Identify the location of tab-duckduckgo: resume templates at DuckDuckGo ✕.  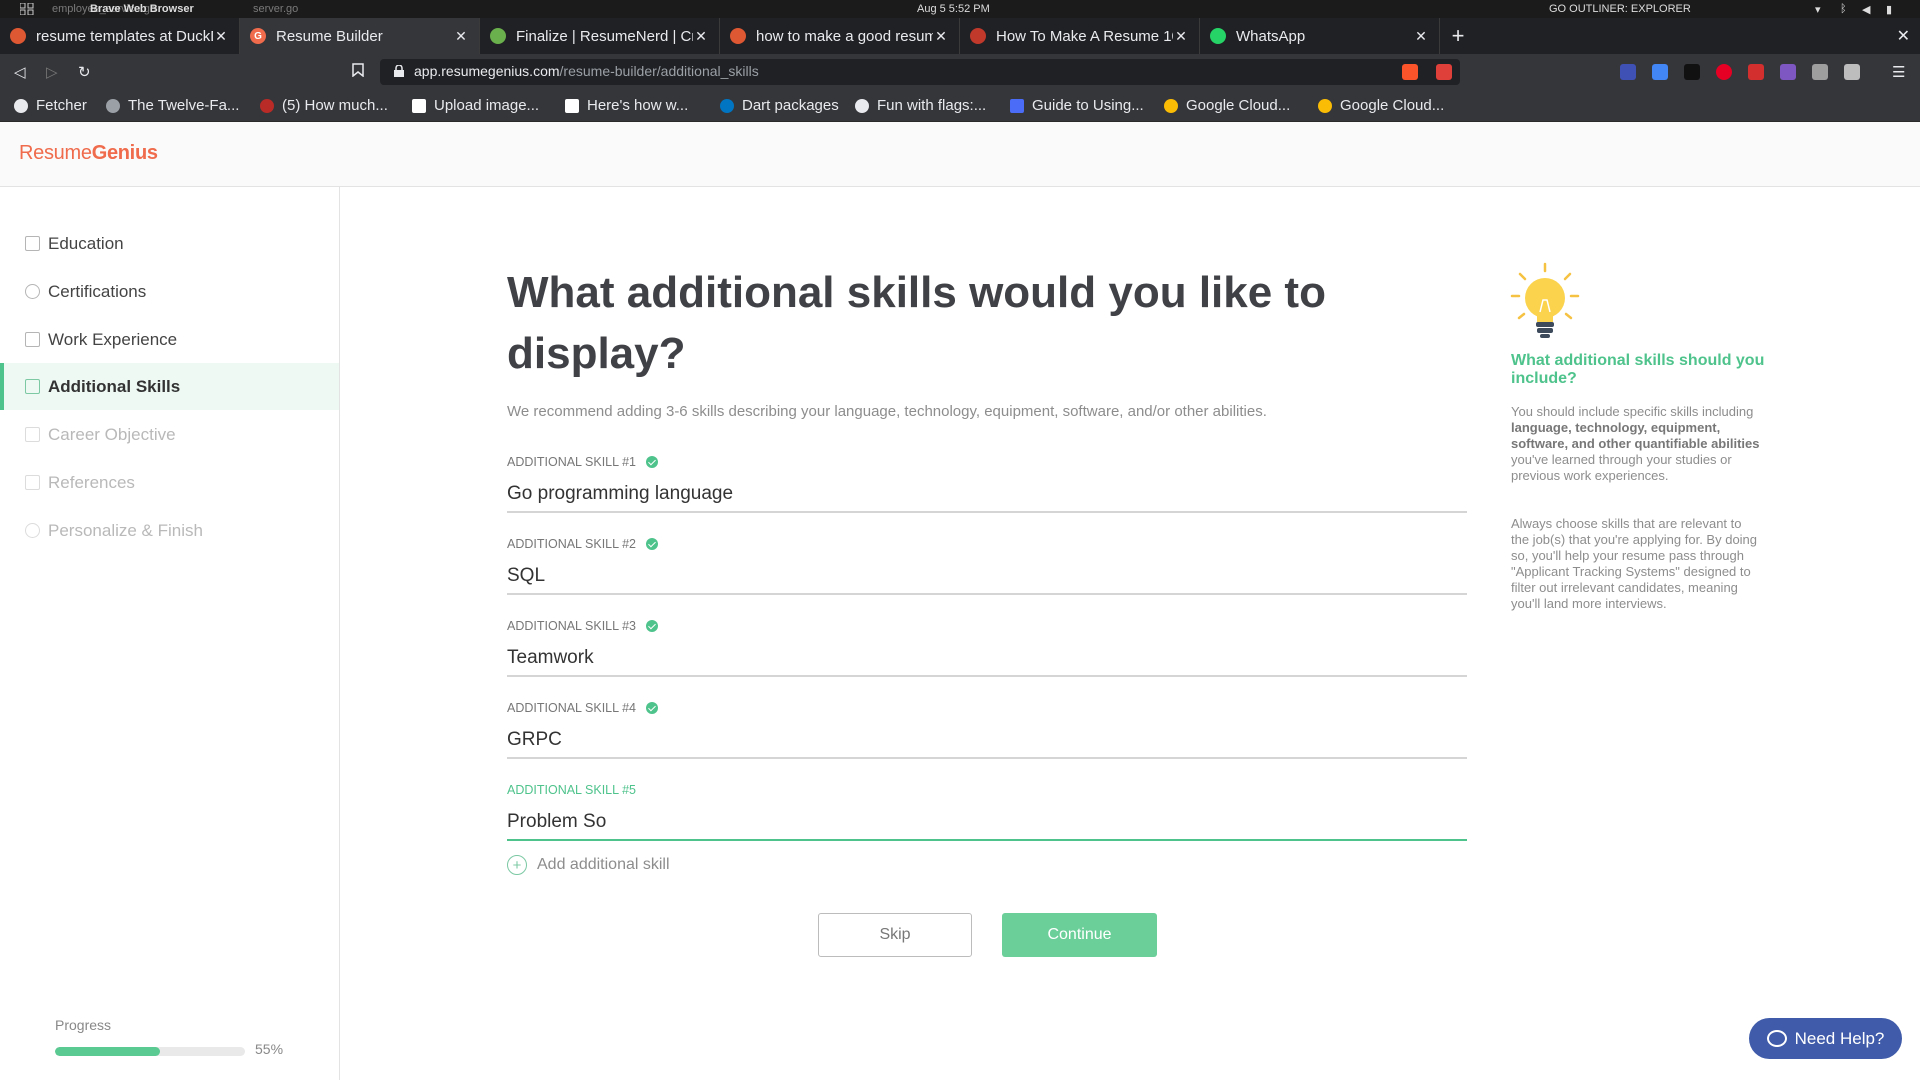
(120, 36).